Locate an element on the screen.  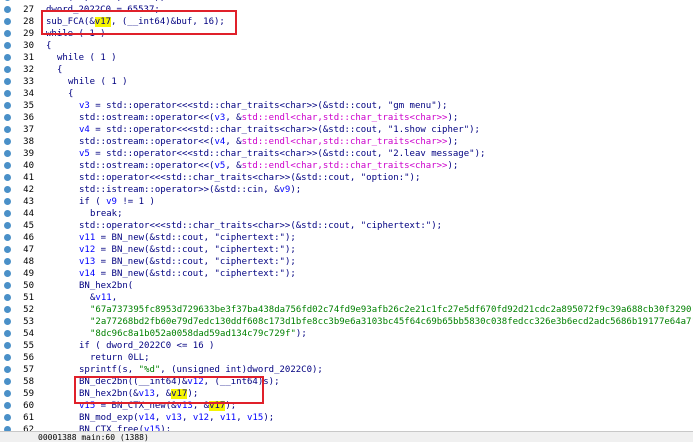
code-token: { is located at coordinates (59, 70).